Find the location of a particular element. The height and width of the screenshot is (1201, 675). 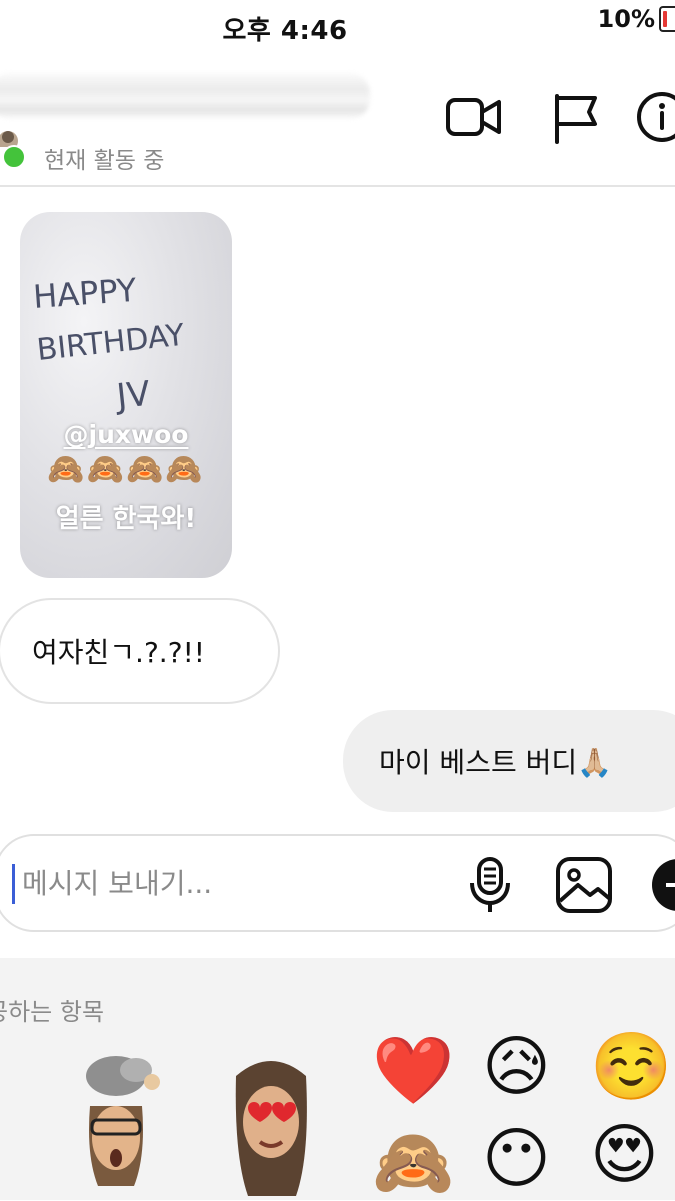

tray-title: 공하는 항목 is located at coordinates (52, 1012).